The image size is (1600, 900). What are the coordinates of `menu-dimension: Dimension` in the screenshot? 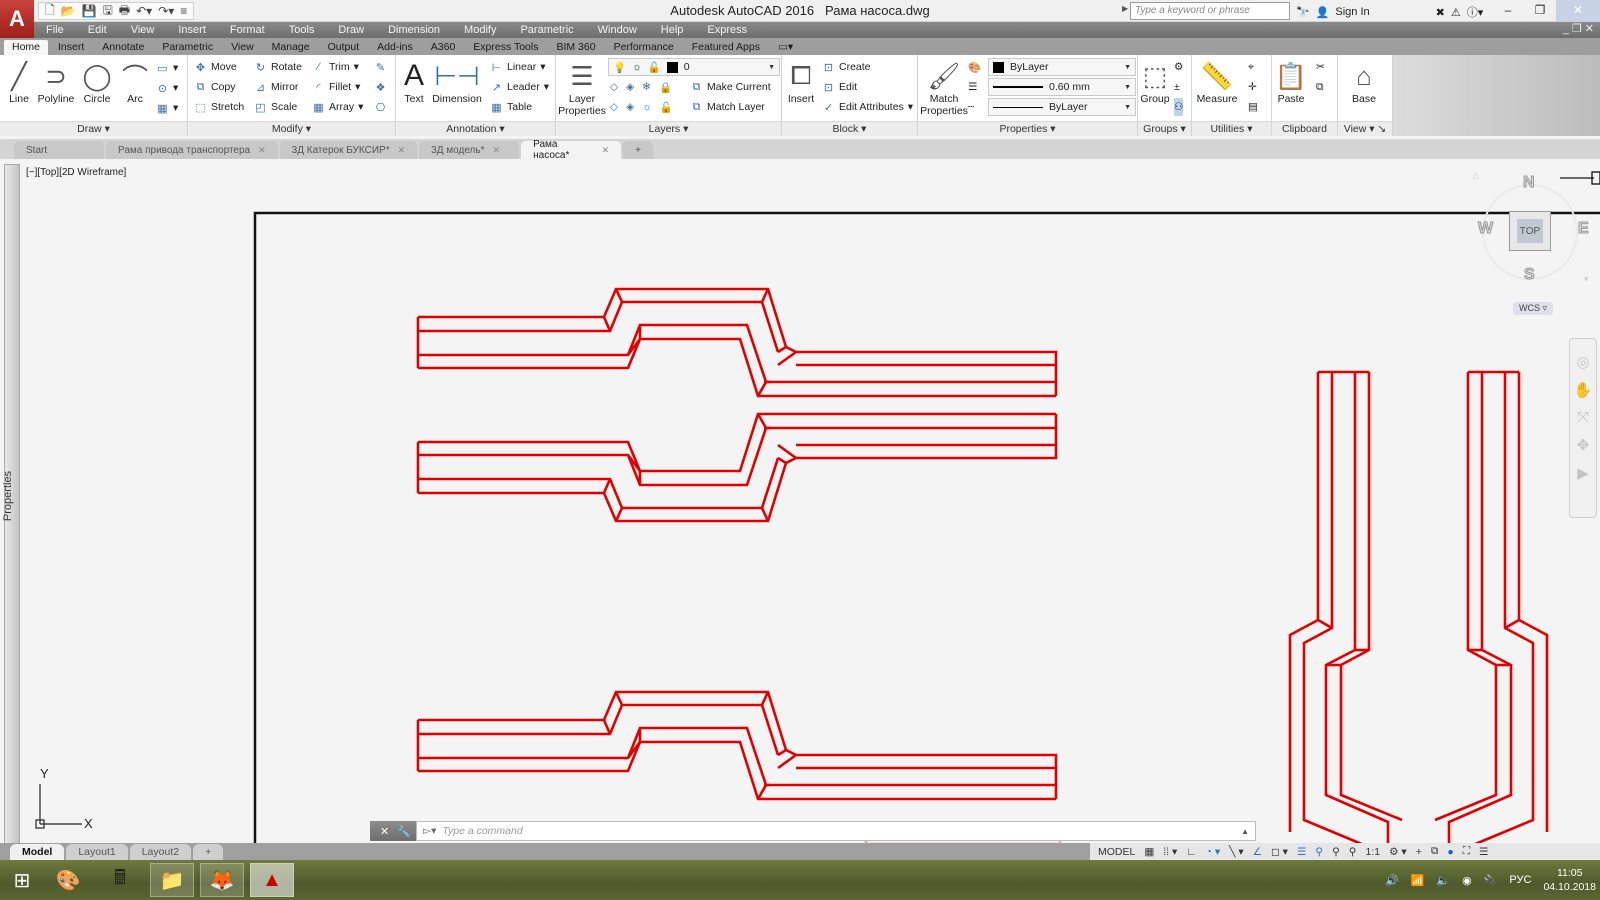 It's located at (414, 30).